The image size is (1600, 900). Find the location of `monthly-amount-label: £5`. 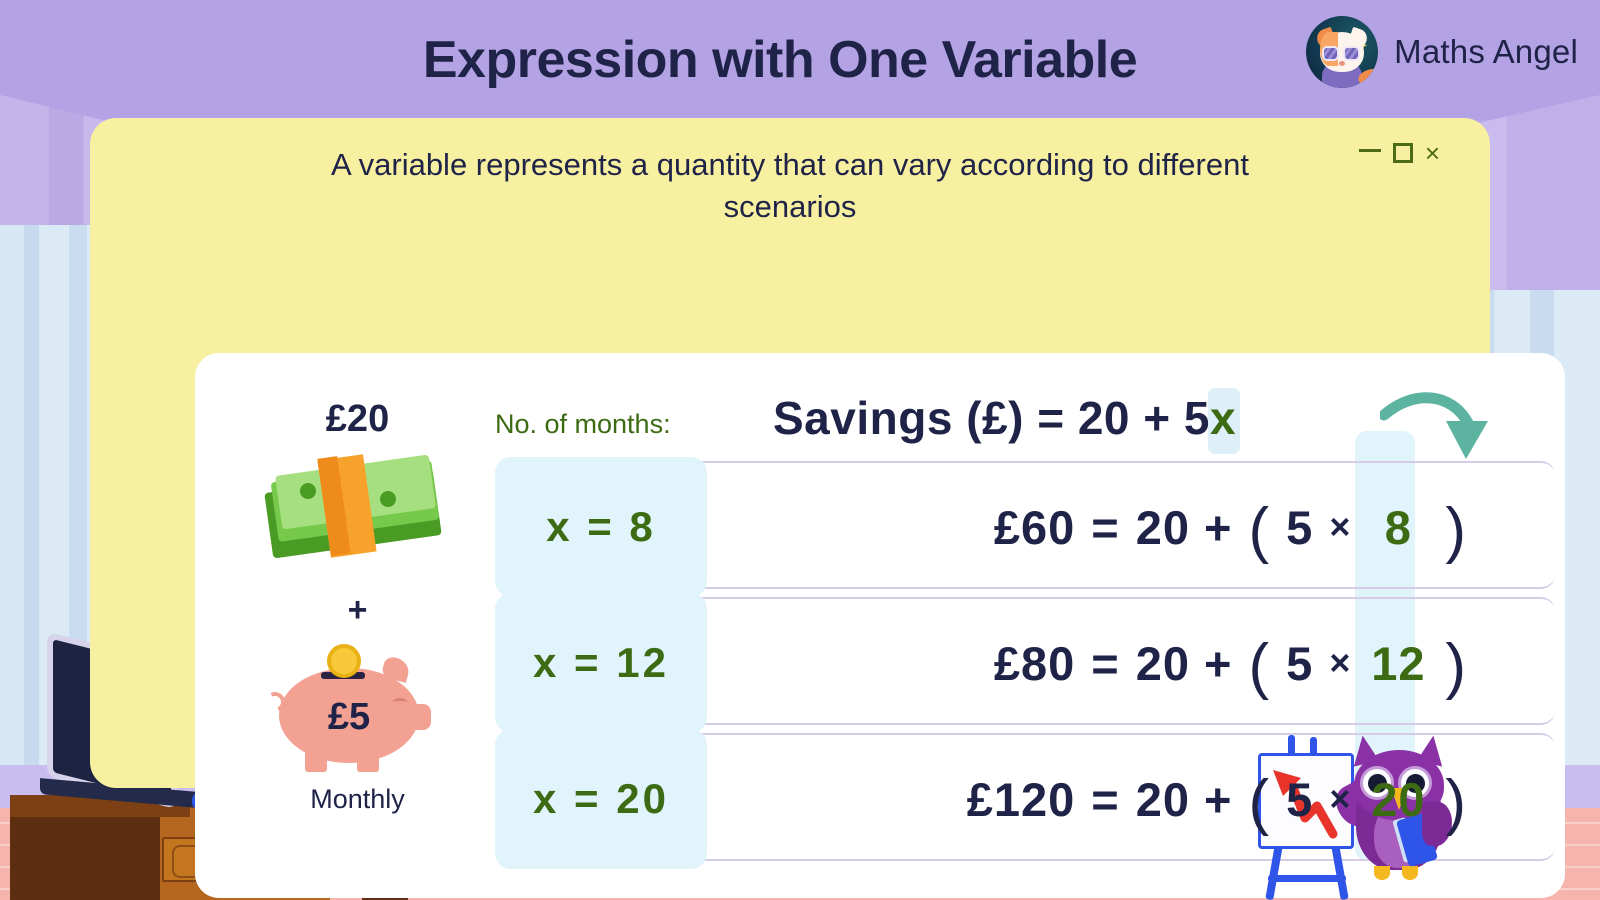

monthly-amount-label: £5 is located at coordinates (349, 717).